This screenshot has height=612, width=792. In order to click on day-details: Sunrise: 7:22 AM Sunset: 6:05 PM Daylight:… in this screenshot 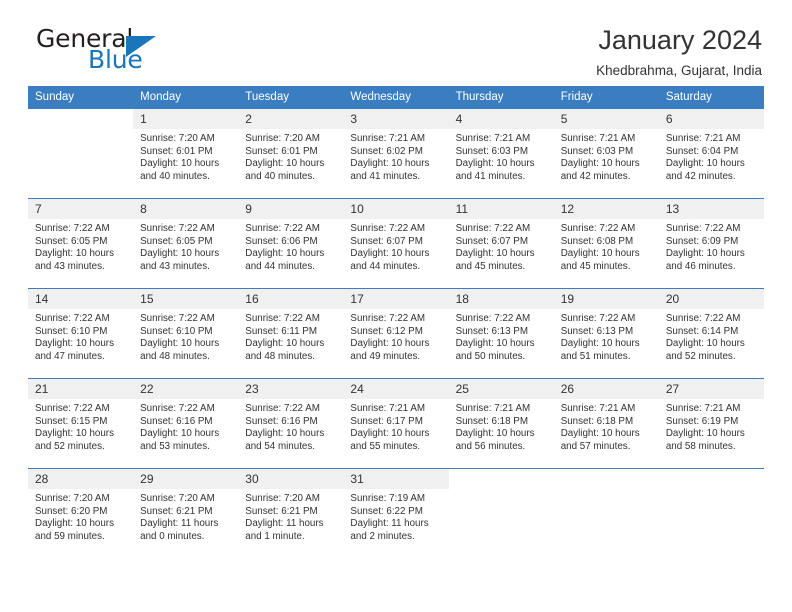, I will do `click(185, 246)`.